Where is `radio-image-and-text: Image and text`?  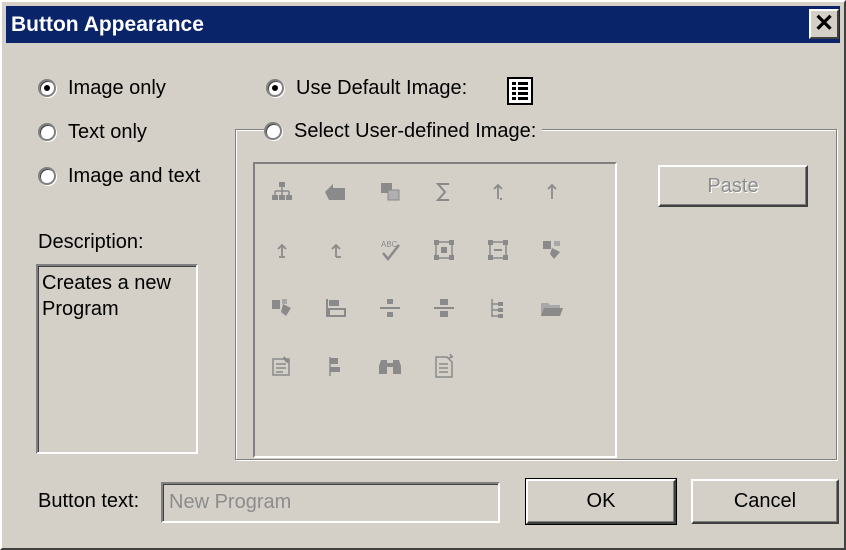 radio-image-and-text: Image and text is located at coordinates (119, 176).